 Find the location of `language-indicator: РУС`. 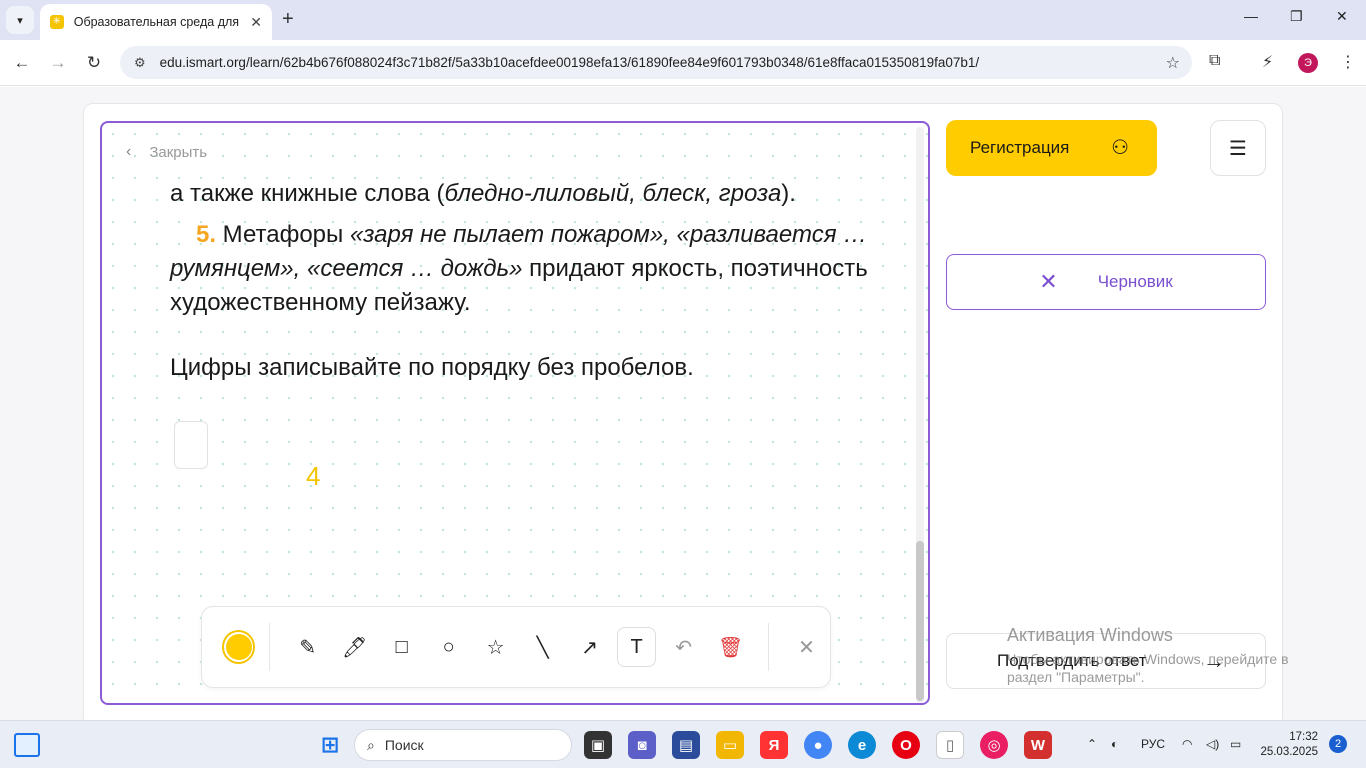

language-indicator: РУС is located at coordinates (1153, 744).